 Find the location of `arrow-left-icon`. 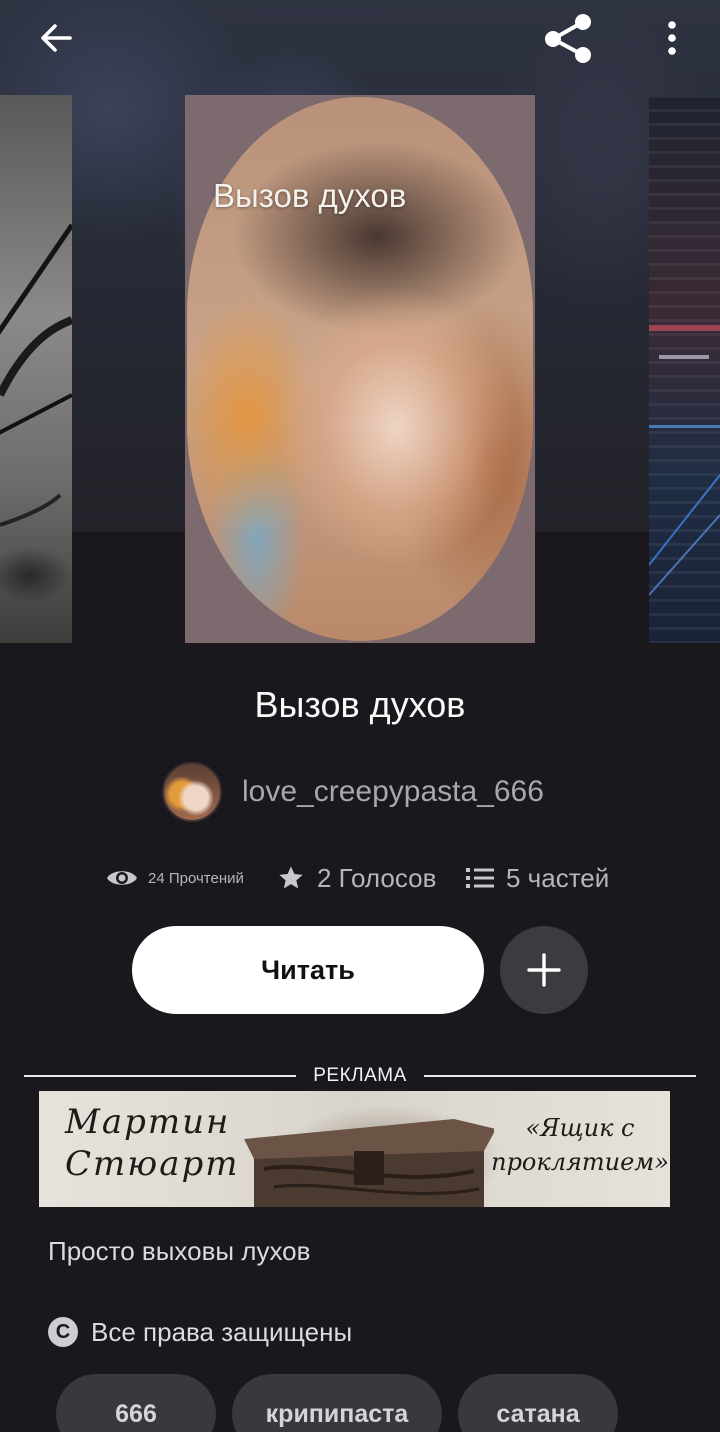

arrow-left-icon is located at coordinates (56, 38).